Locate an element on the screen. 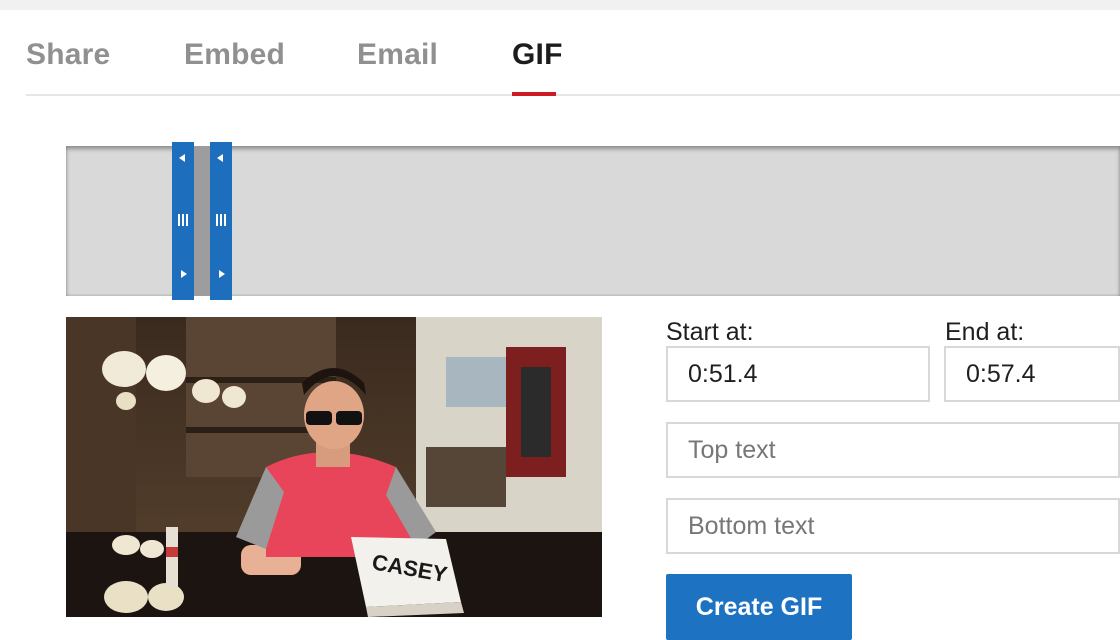  top-text-input is located at coordinates (893, 450).